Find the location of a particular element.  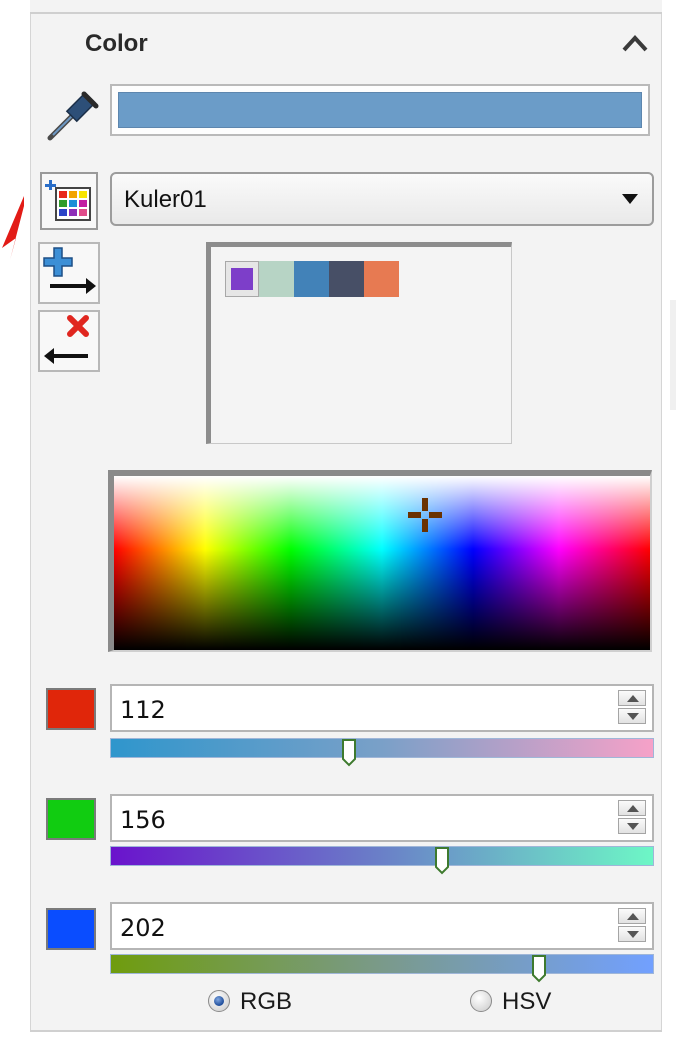

panel-top-divider is located at coordinates (346, 7).